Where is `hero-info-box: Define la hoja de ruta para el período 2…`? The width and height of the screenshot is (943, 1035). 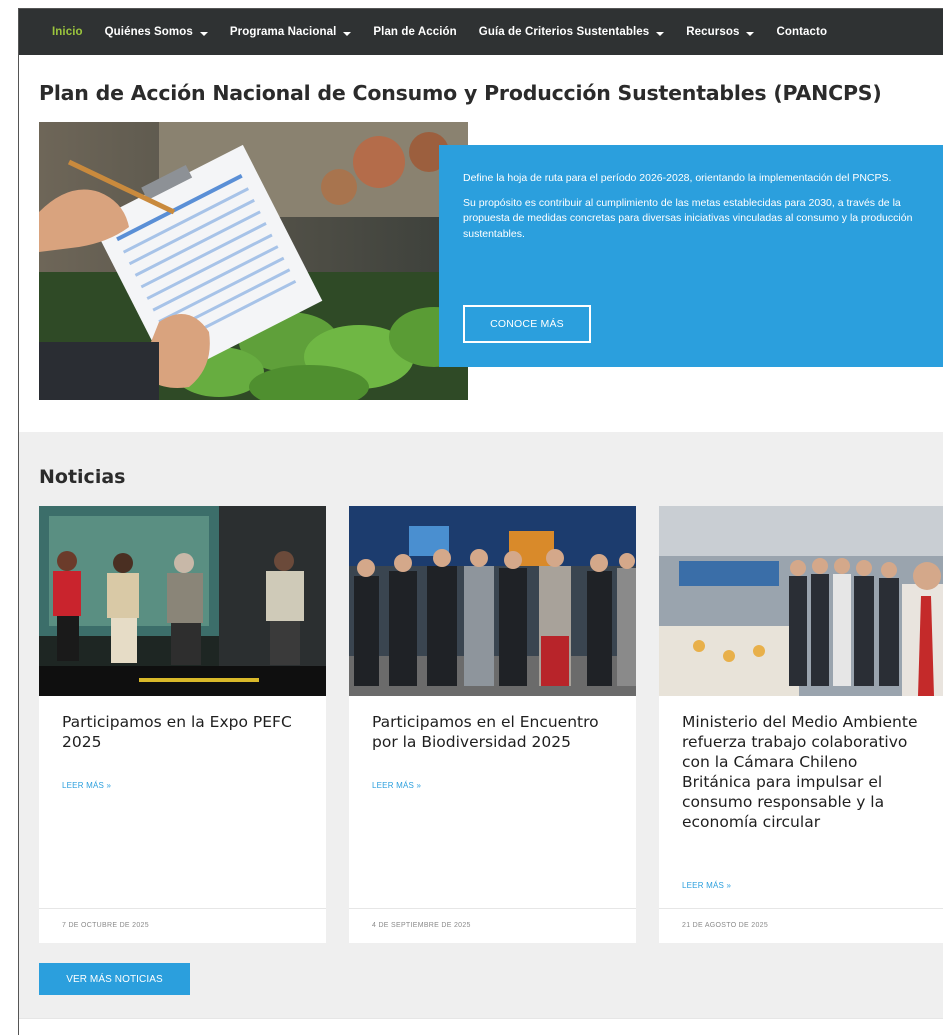
hero-info-box: Define la hoja de ruta para el período 2… is located at coordinates (691, 256).